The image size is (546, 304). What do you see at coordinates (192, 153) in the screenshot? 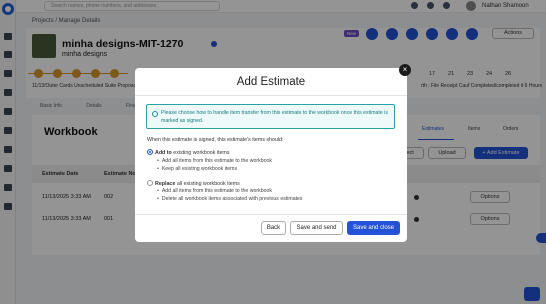
I see `option-add-to-label: Add to existing workbook items` at bounding box center [192, 153].